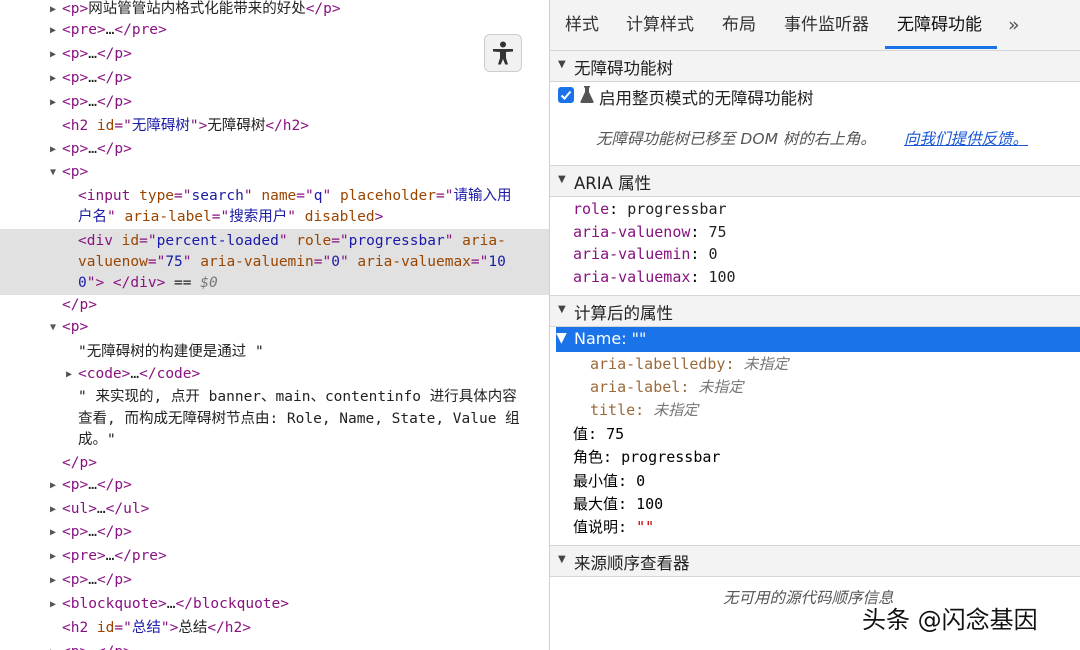 This screenshot has width=1080, height=650. Describe the element at coordinates (274, 374) in the screenshot. I see `dom-node-row: ▶ <code>…</code>` at that location.